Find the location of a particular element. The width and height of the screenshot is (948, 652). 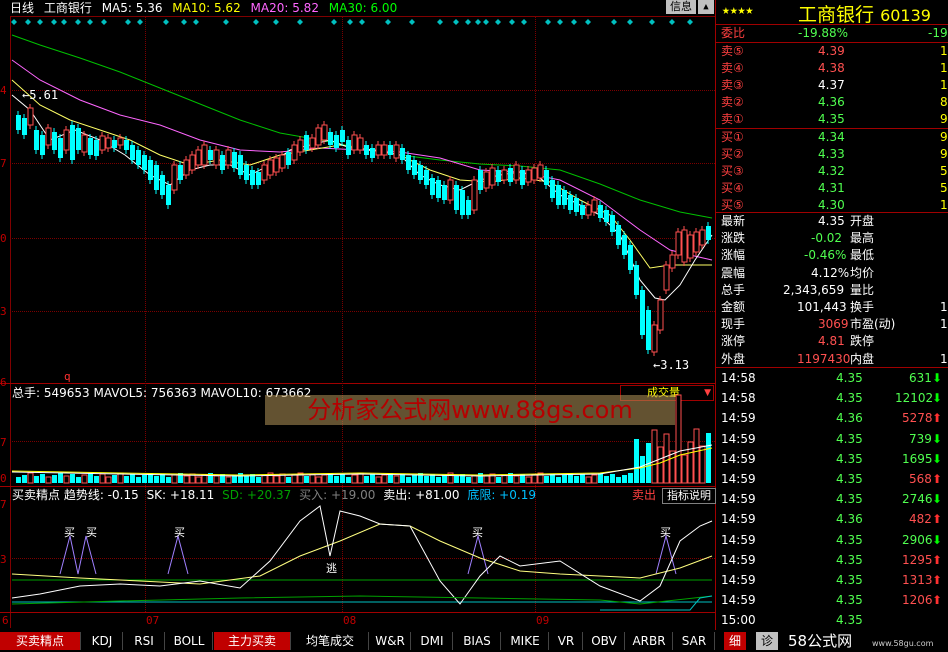

tick-time: 15:00 is located at coordinates (738, 620).